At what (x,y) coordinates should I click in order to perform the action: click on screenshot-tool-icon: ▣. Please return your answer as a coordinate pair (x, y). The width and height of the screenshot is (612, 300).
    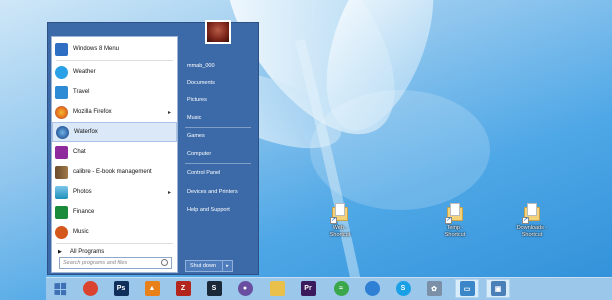
    Looking at the image, I should click on (498, 288).